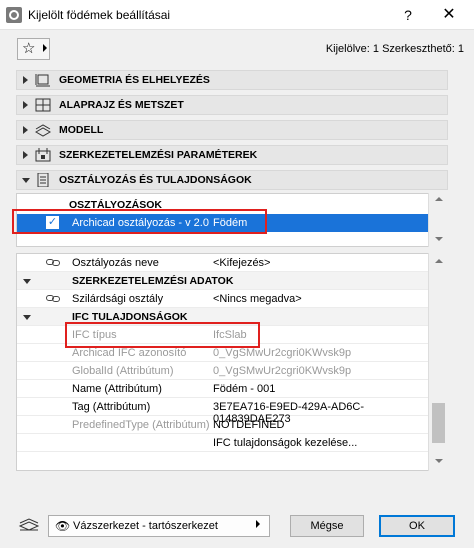 This screenshot has height=548, width=474. I want to click on property-value: <Nincs megadva>, so click(257, 299).